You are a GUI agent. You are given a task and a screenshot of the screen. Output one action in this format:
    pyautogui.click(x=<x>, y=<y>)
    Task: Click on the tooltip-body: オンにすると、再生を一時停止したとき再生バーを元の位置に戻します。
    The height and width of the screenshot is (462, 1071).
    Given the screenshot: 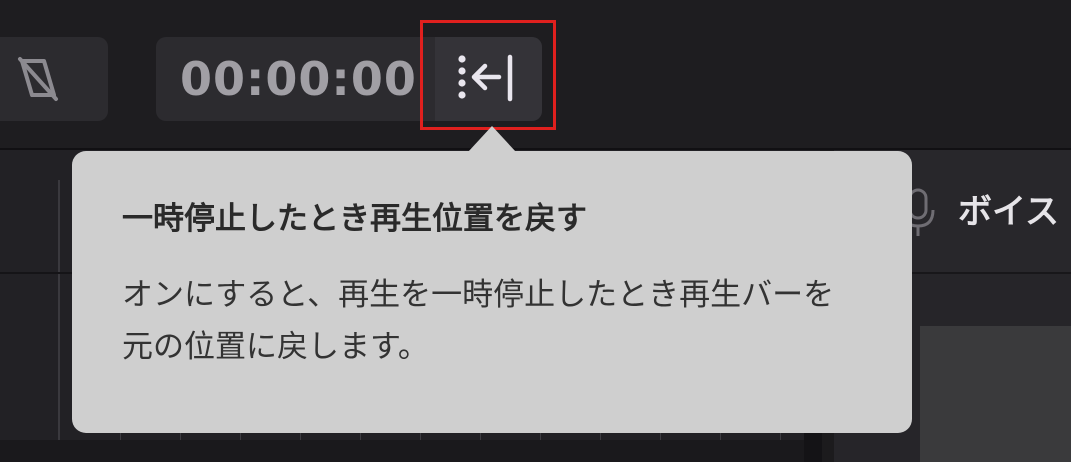 What is the action you would take?
    pyautogui.click(x=478, y=321)
    